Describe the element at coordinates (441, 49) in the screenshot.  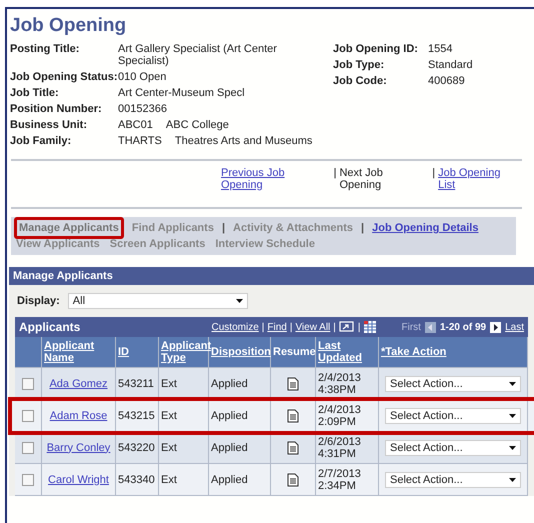
I see `field-value: 1554` at that location.